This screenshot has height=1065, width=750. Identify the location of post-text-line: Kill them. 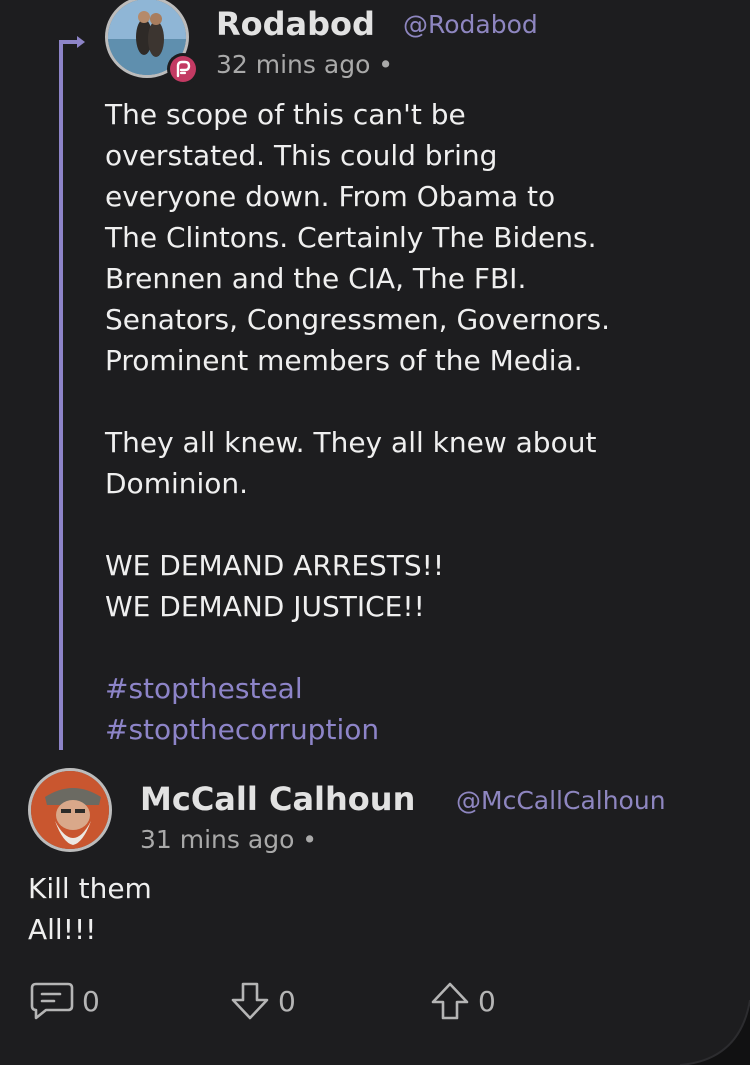
(90, 888).